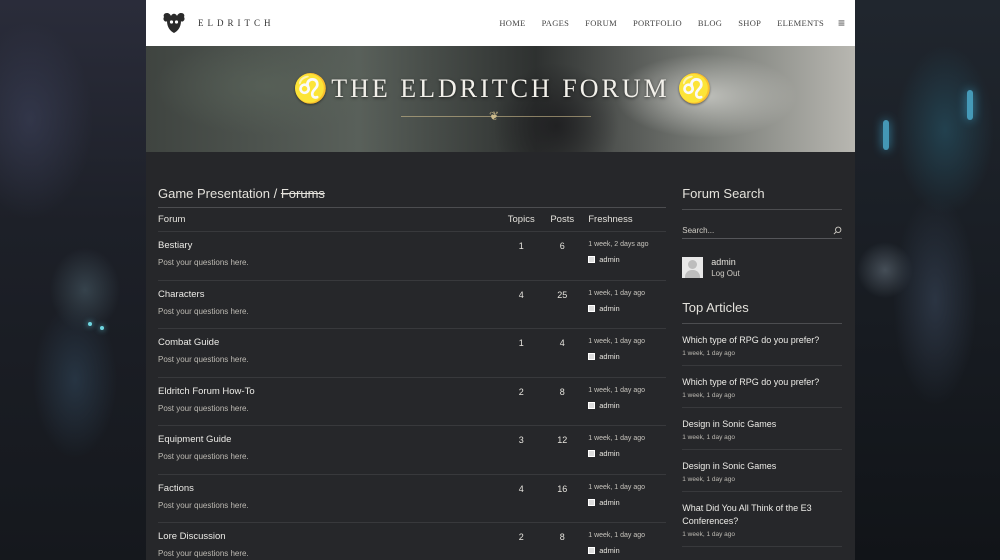  I want to click on header-freshness: Freshness, so click(610, 219).